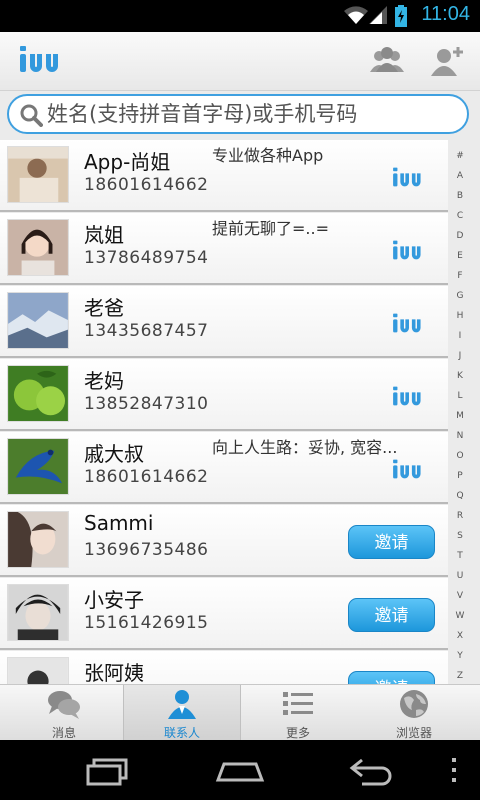  I want to click on tab-contacts: 联系人, so click(182, 712).